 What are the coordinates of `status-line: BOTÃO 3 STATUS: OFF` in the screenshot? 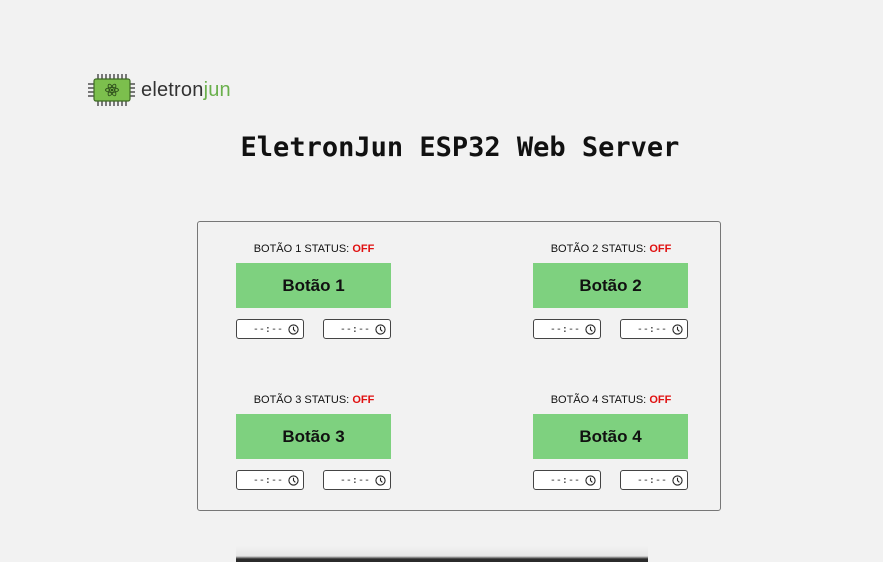 It's located at (314, 400).